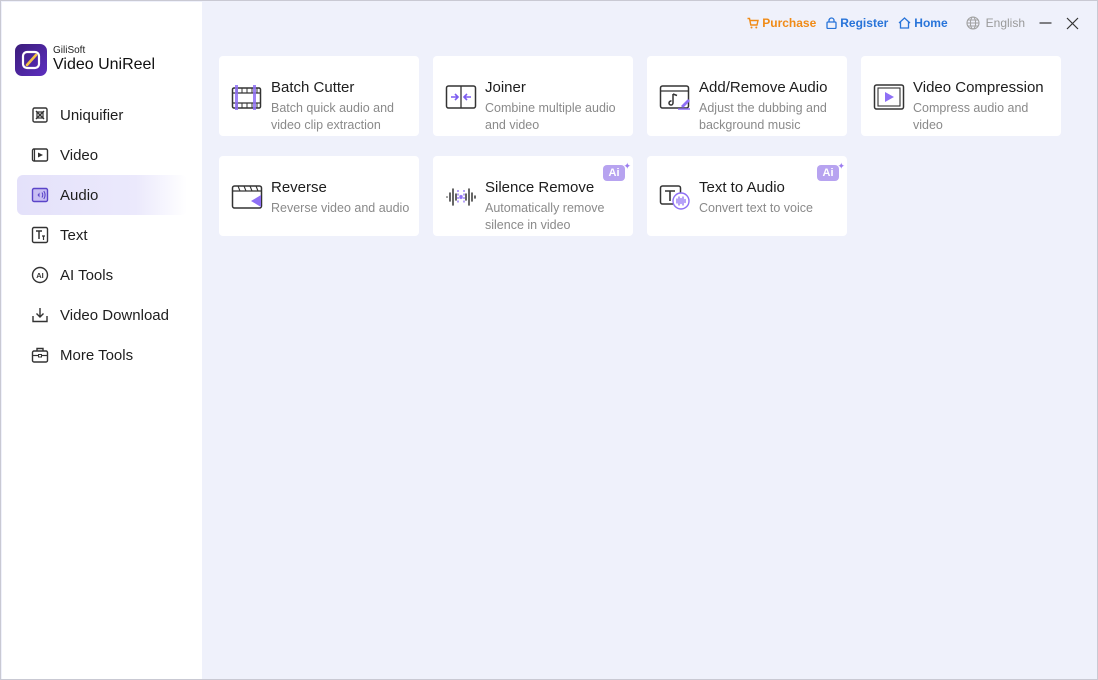 The width and height of the screenshot is (1098, 680). I want to click on card-title: Batch Cutter, so click(313, 87).